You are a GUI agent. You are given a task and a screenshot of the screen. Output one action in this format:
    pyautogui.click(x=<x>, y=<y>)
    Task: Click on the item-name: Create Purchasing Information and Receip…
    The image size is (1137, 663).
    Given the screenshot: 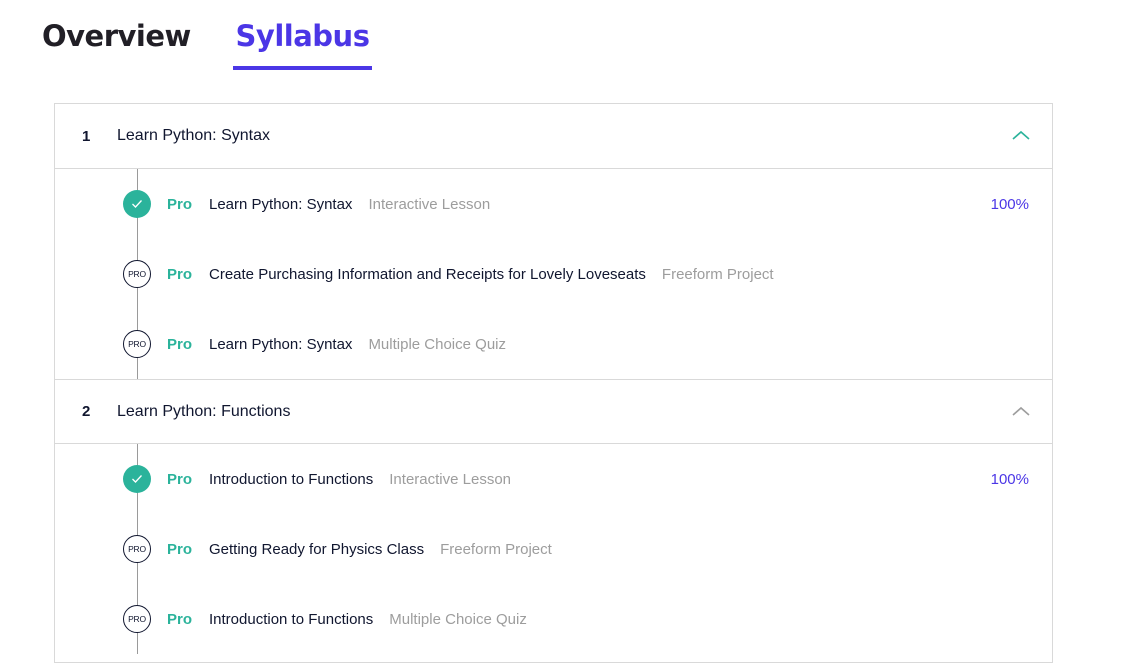 What is the action you would take?
    pyautogui.click(x=427, y=274)
    